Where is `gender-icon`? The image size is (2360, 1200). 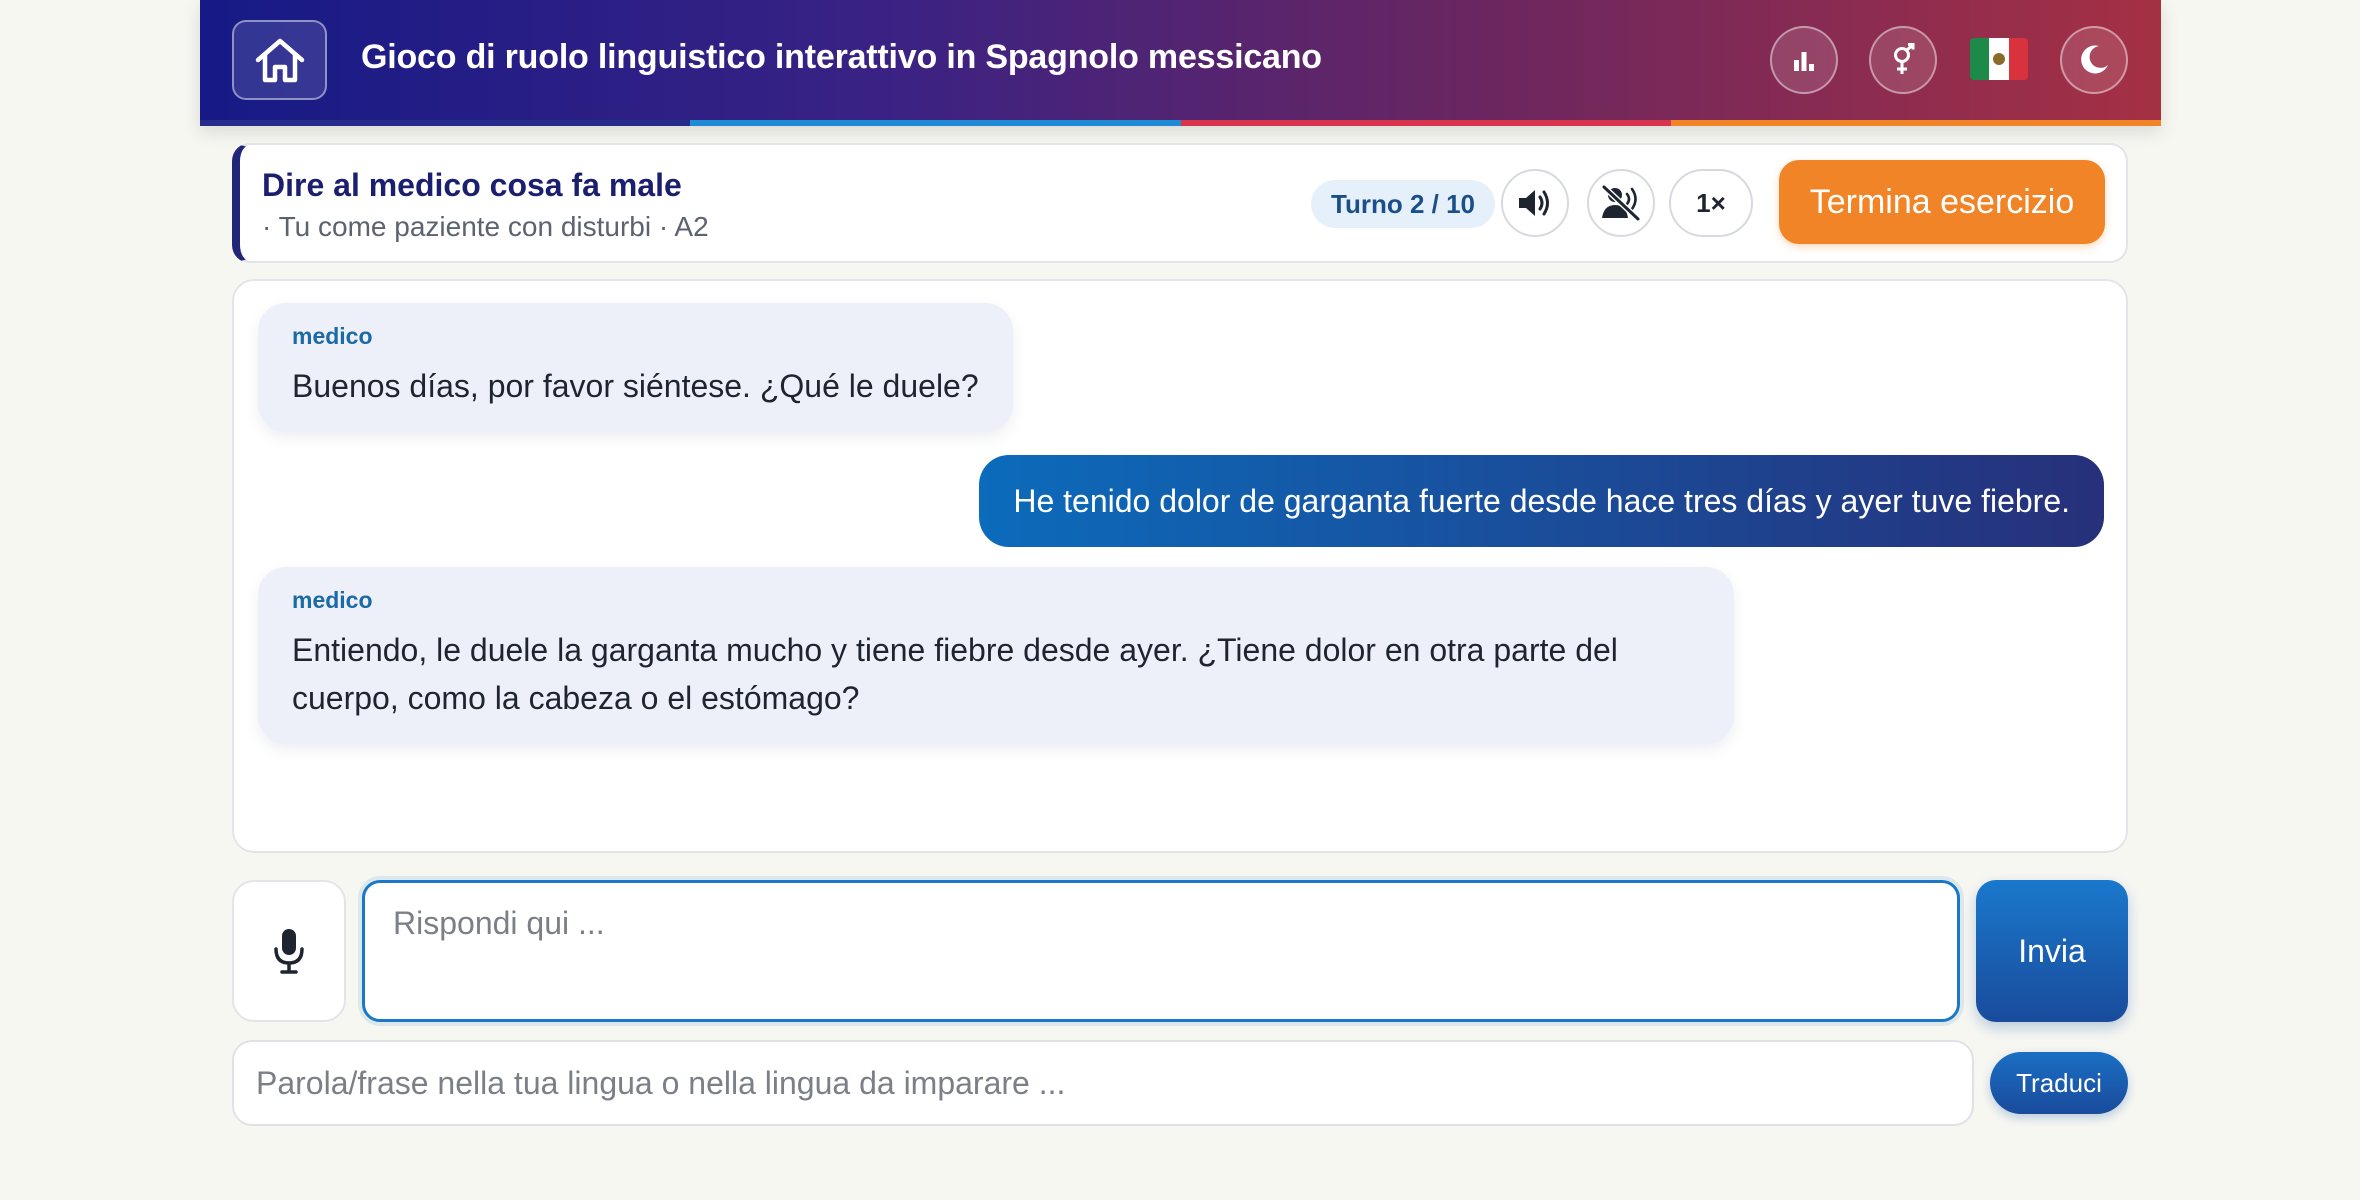
gender-icon is located at coordinates (1904, 58).